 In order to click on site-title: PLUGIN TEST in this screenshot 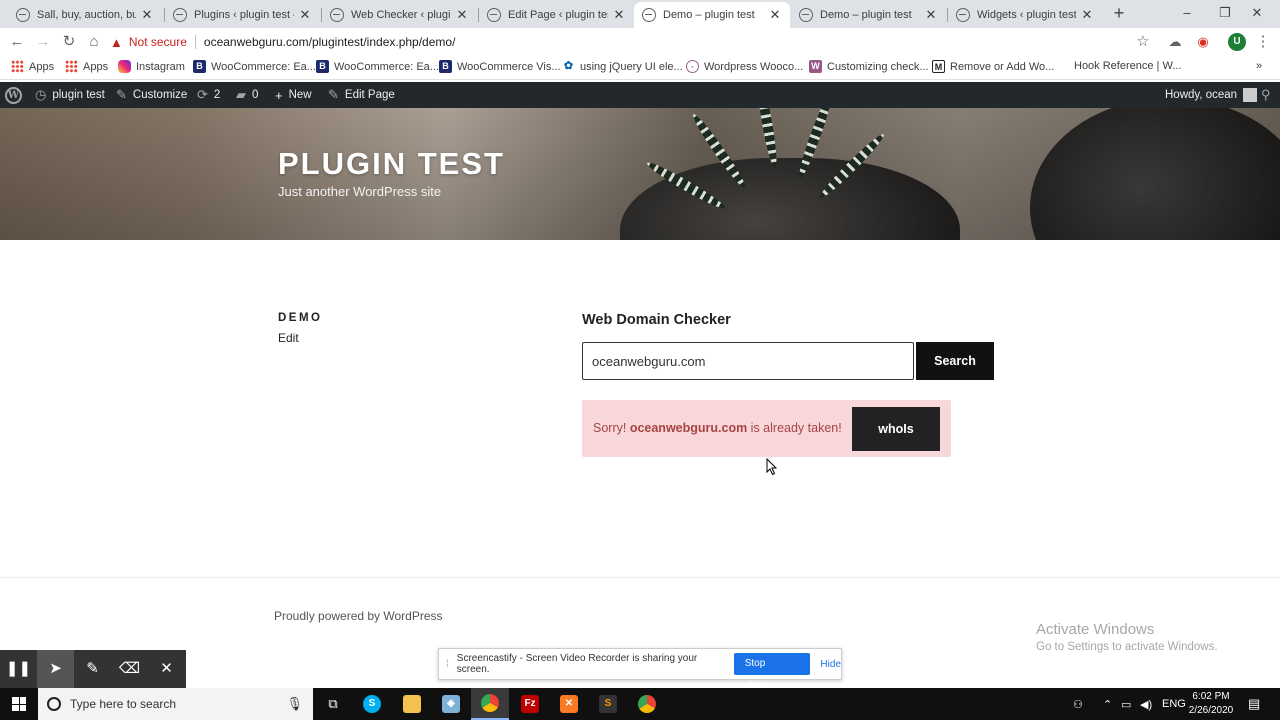, I will do `click(391, 164)`.